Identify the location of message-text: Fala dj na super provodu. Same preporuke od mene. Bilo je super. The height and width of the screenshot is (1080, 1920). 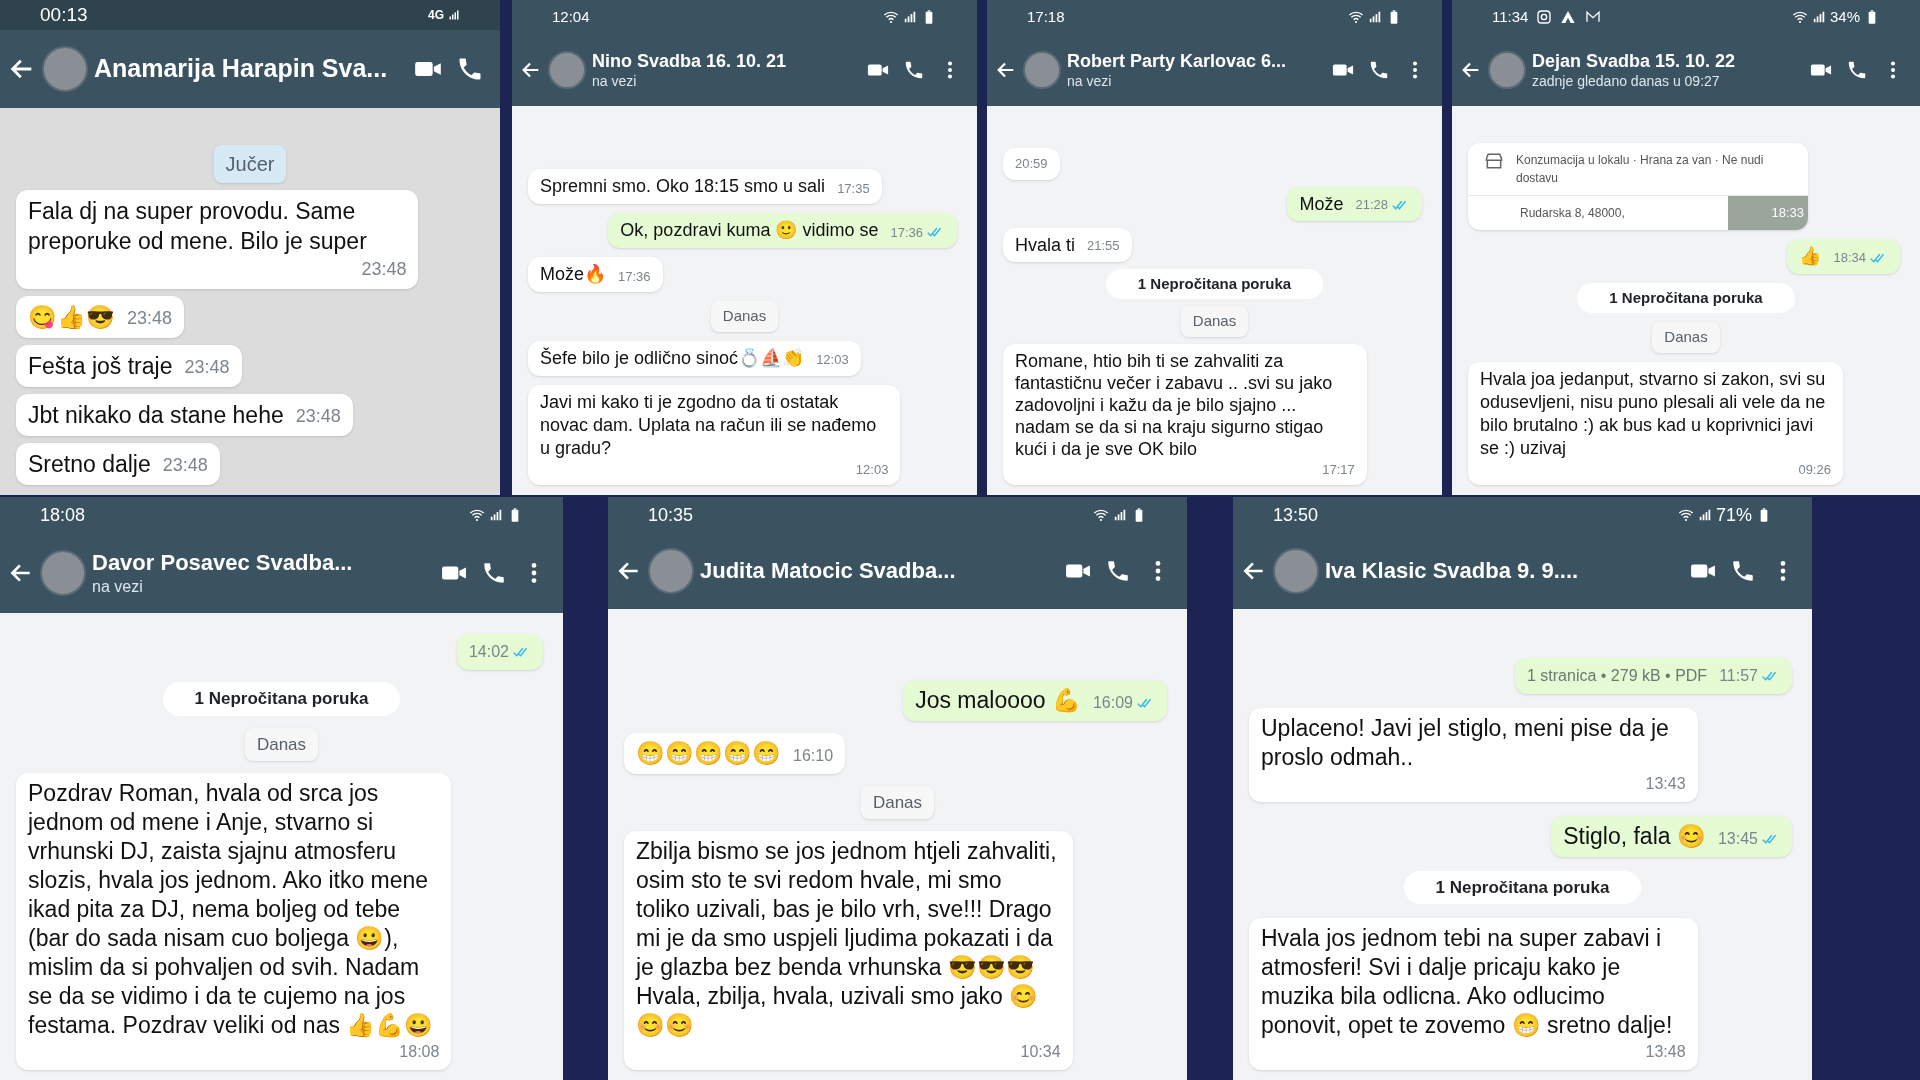
(198, 226).